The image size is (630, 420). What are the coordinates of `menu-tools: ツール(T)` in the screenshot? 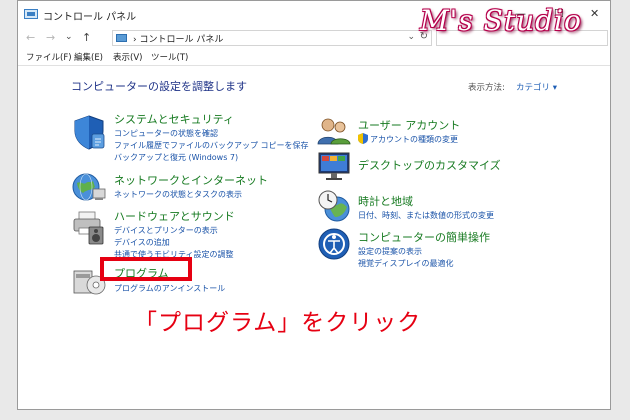 It's located at (169, 57).